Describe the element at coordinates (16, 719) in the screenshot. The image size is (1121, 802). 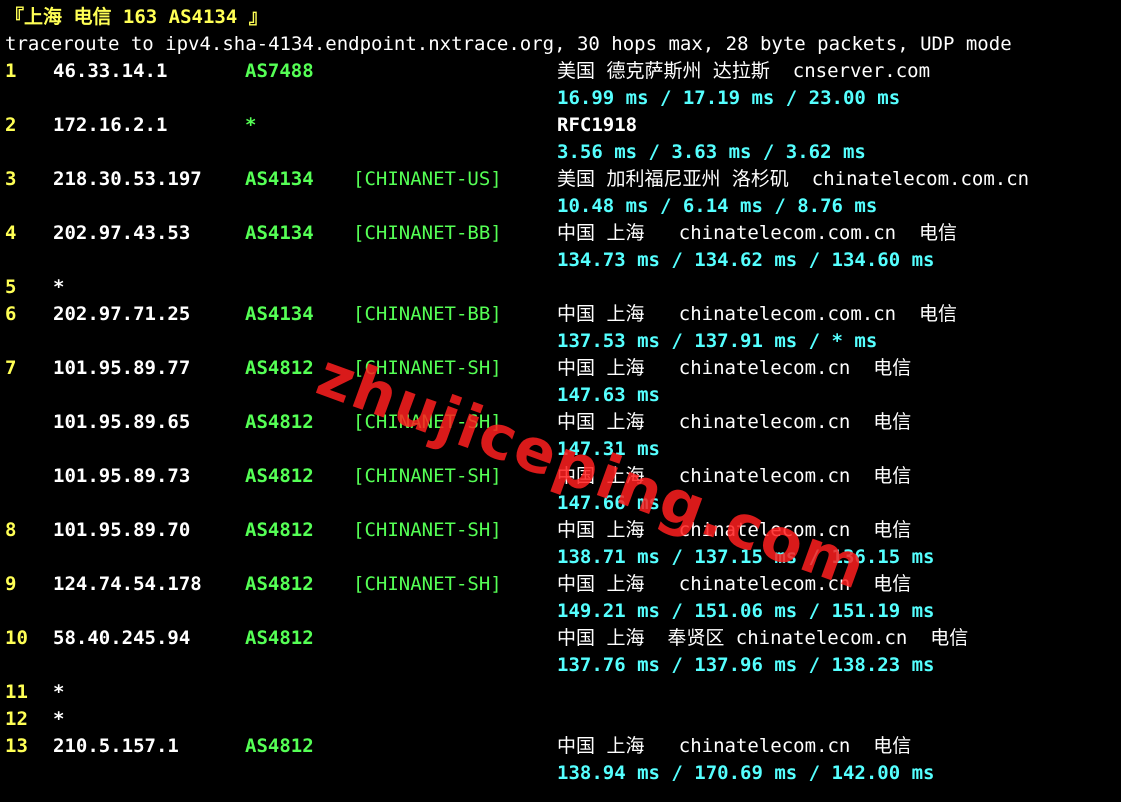
I see `hop-number: 12` at that location.